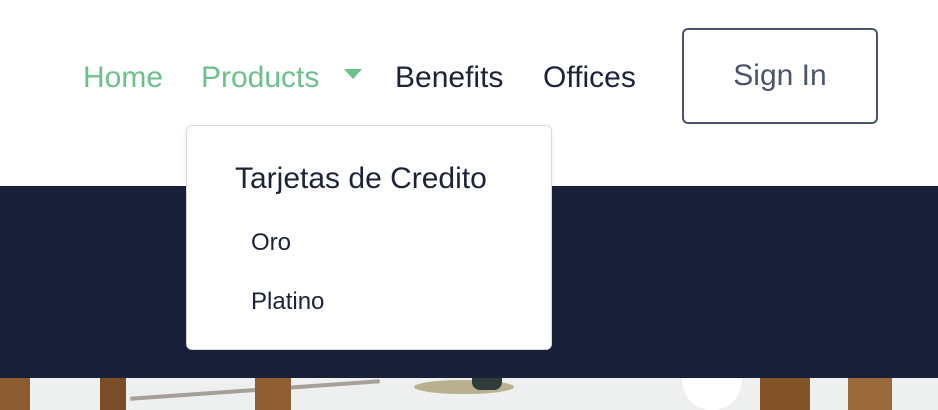 Image resolution: width=938 pixels, height=410 pixels. I want to click on dropdown-heading: Tarjetas de Credito, so click(361, 178).